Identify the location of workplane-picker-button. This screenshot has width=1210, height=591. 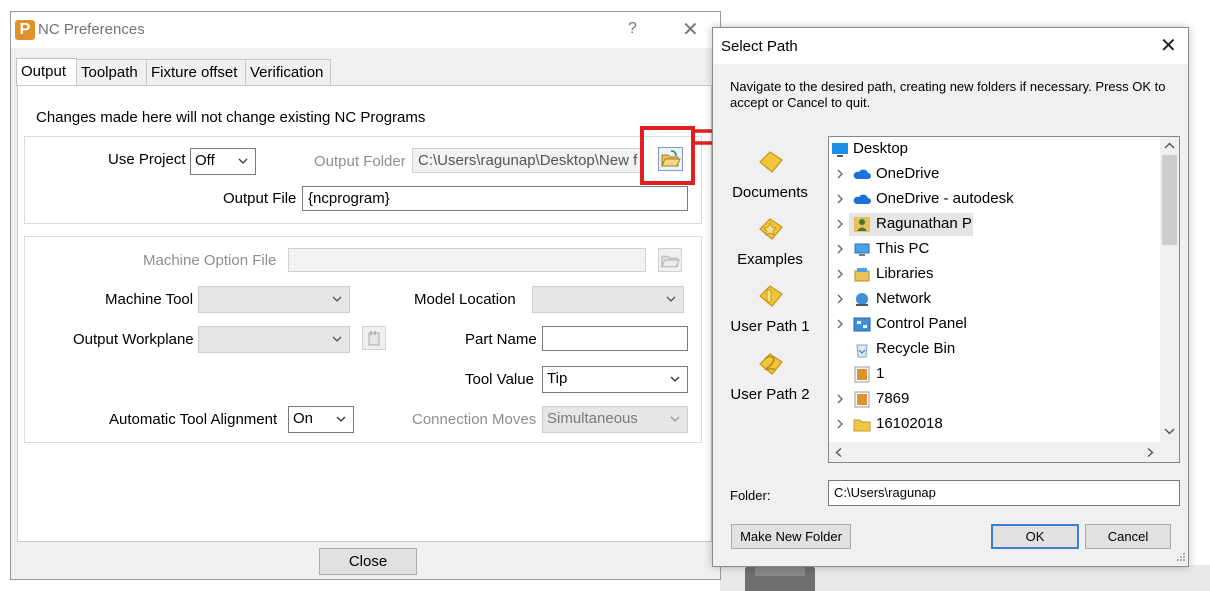
(374, 338).